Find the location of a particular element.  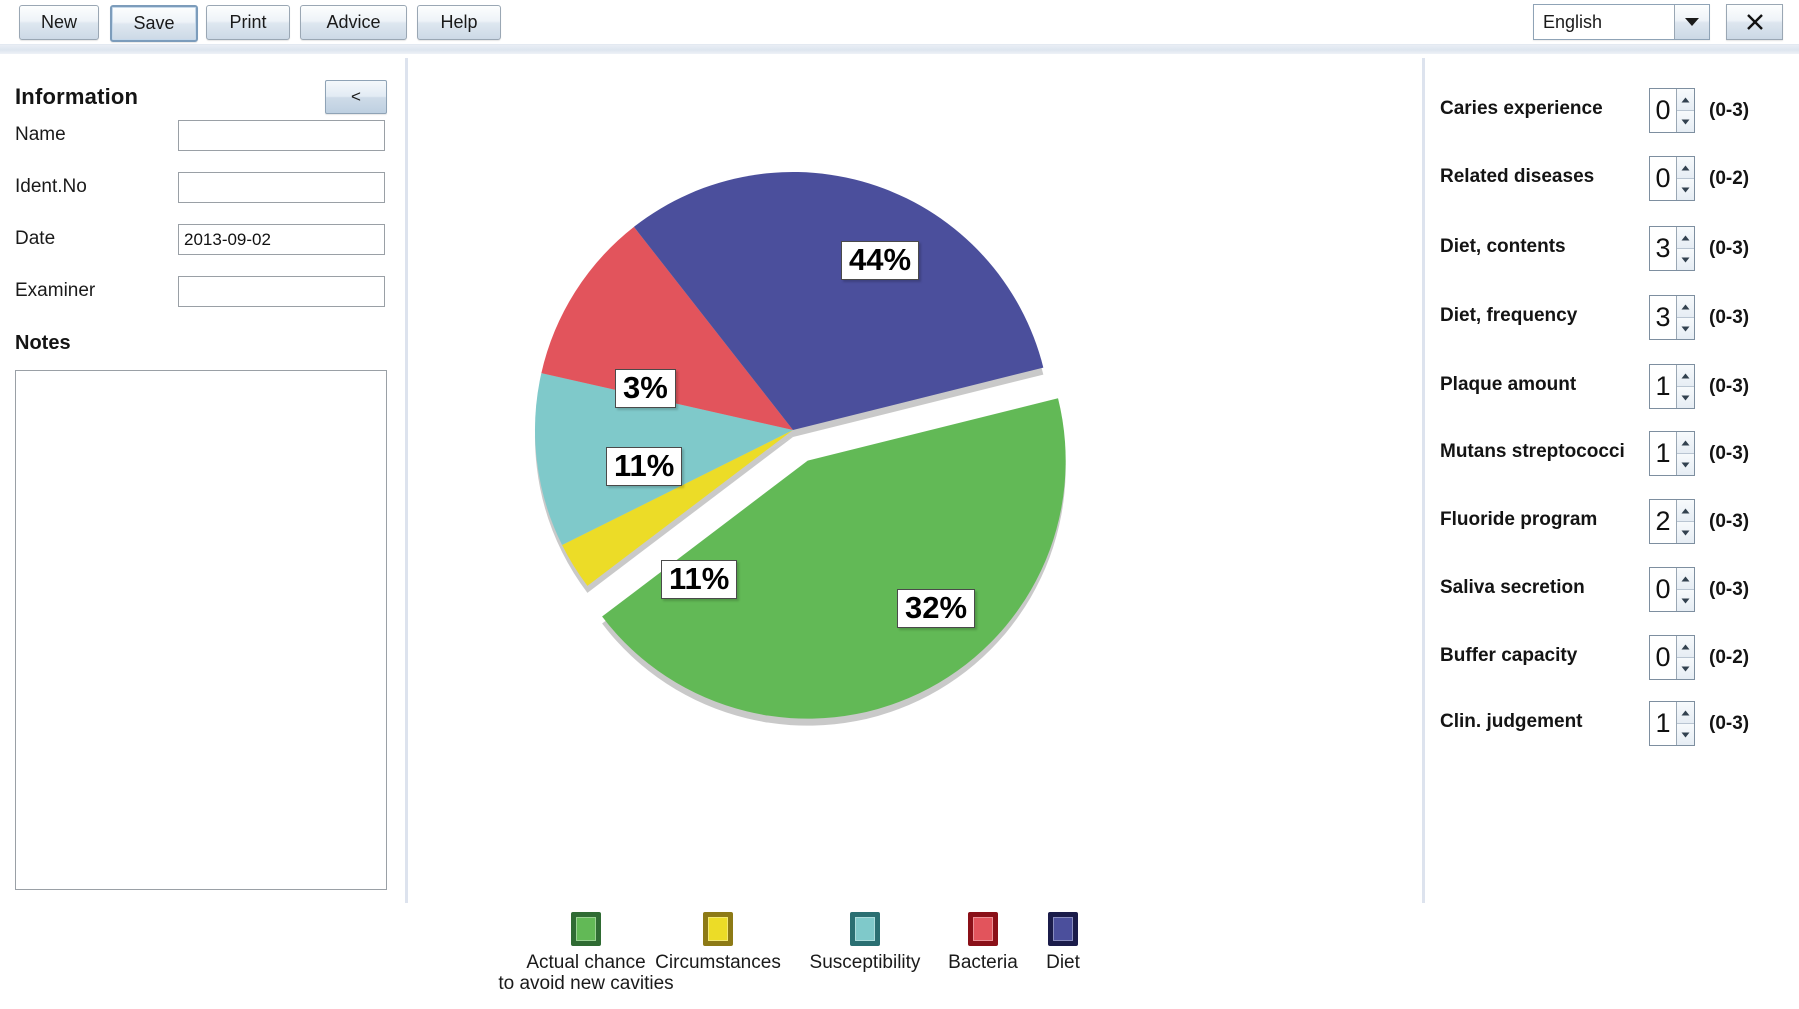

parameter-row: Mutans streptococci 1 (0-3) is located at coordinates (1612, 454).